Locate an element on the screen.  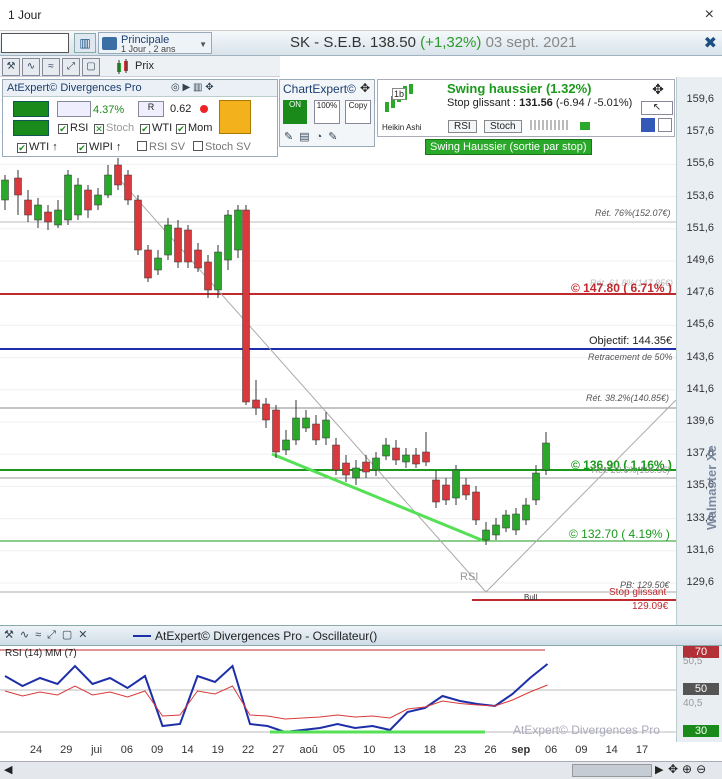
wave-icon: ∿ is located at coordinates (31, 67).